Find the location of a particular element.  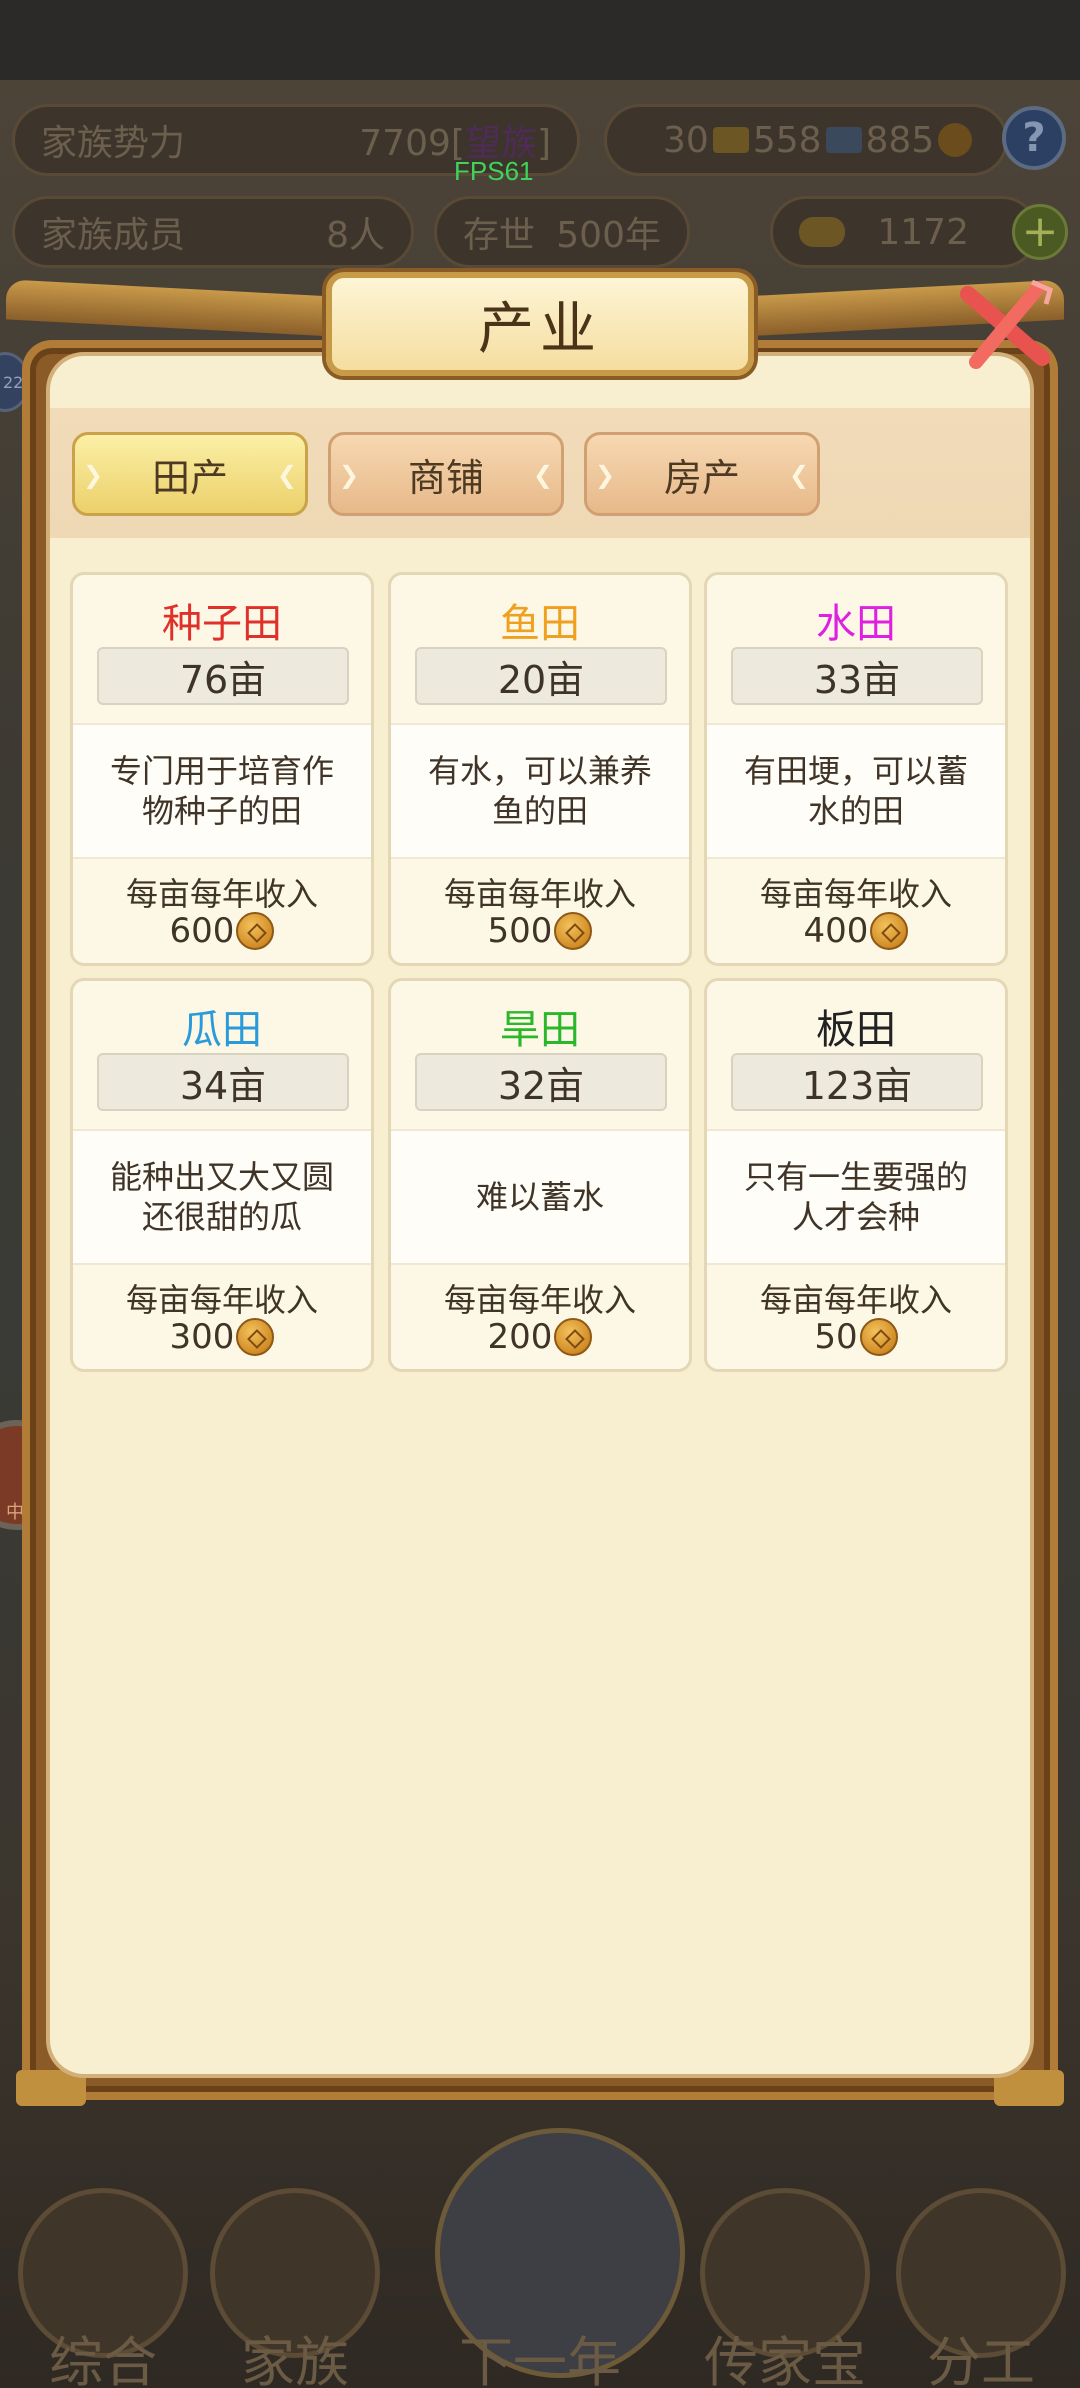

income-row: 400 is located at coordinates (856, 931).